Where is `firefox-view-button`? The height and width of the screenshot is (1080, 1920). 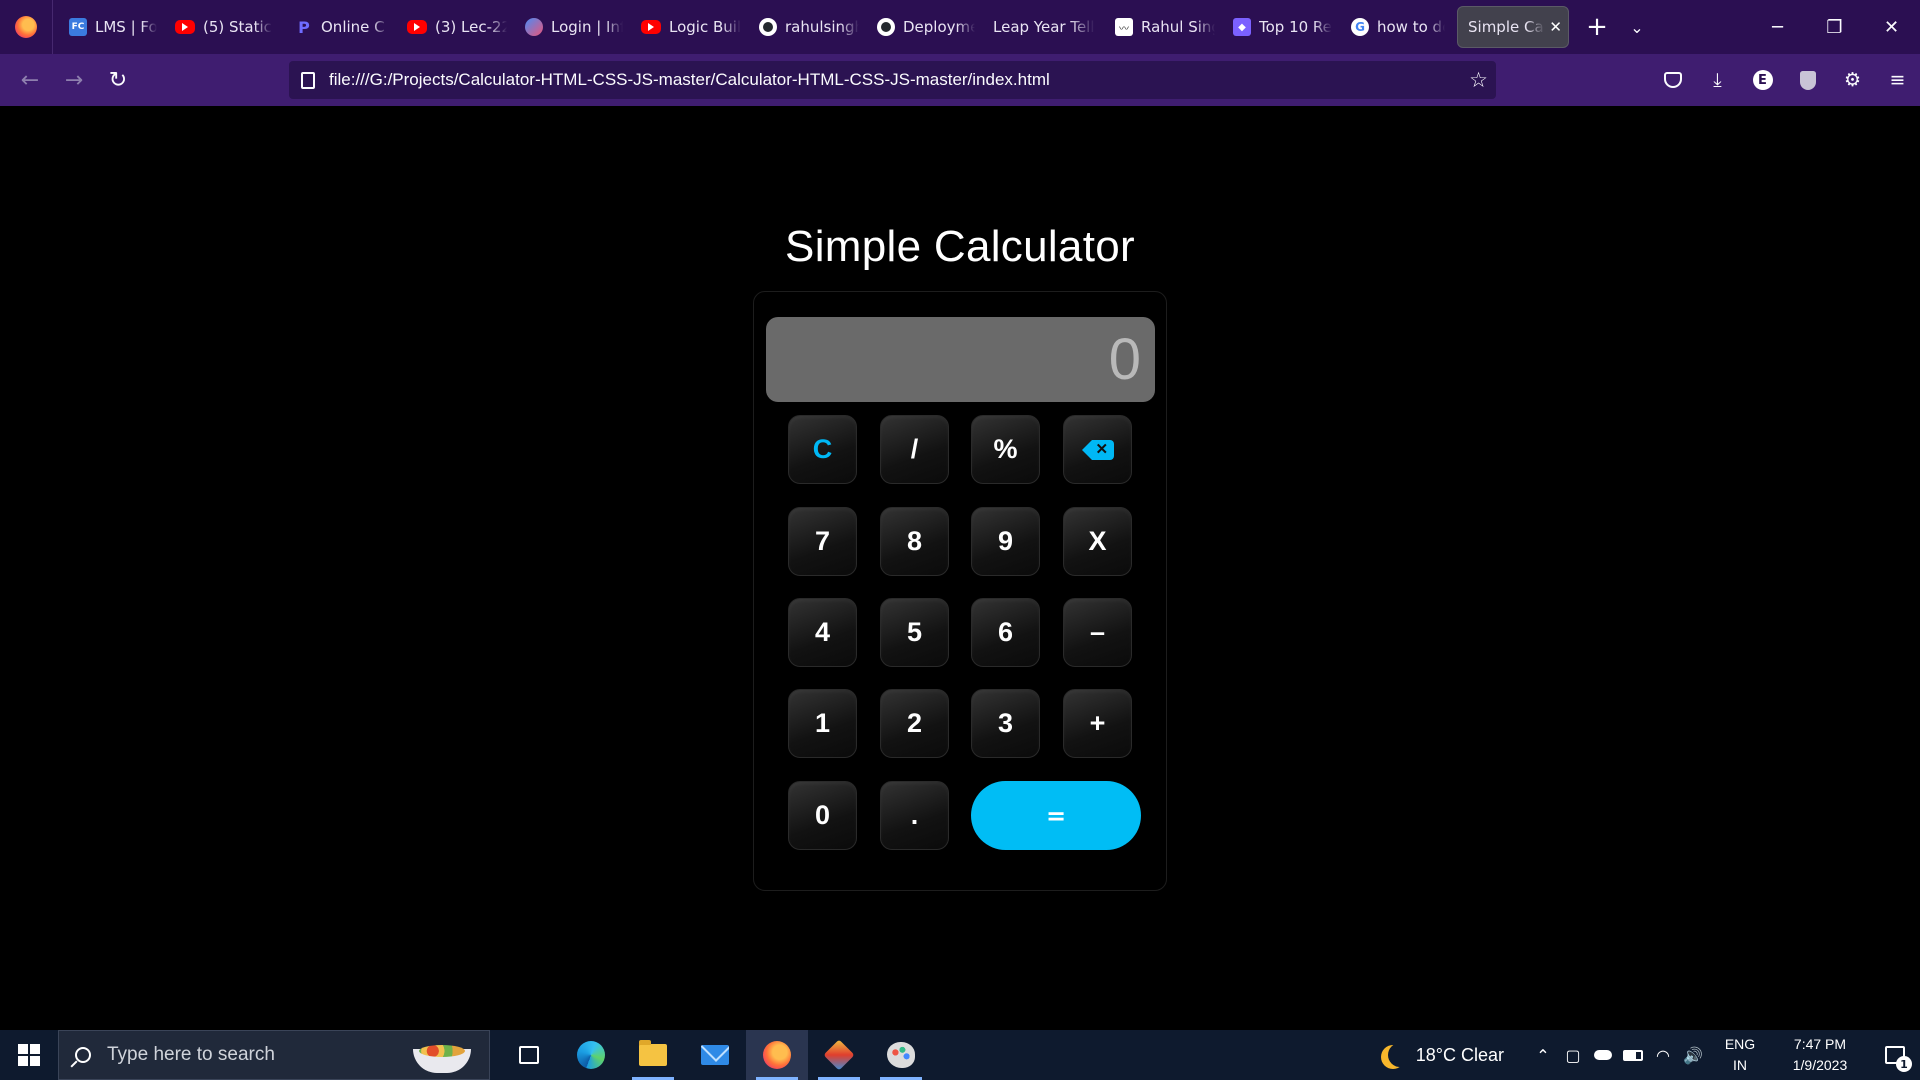 firefox-view-button is located at coordinates (26, 27).